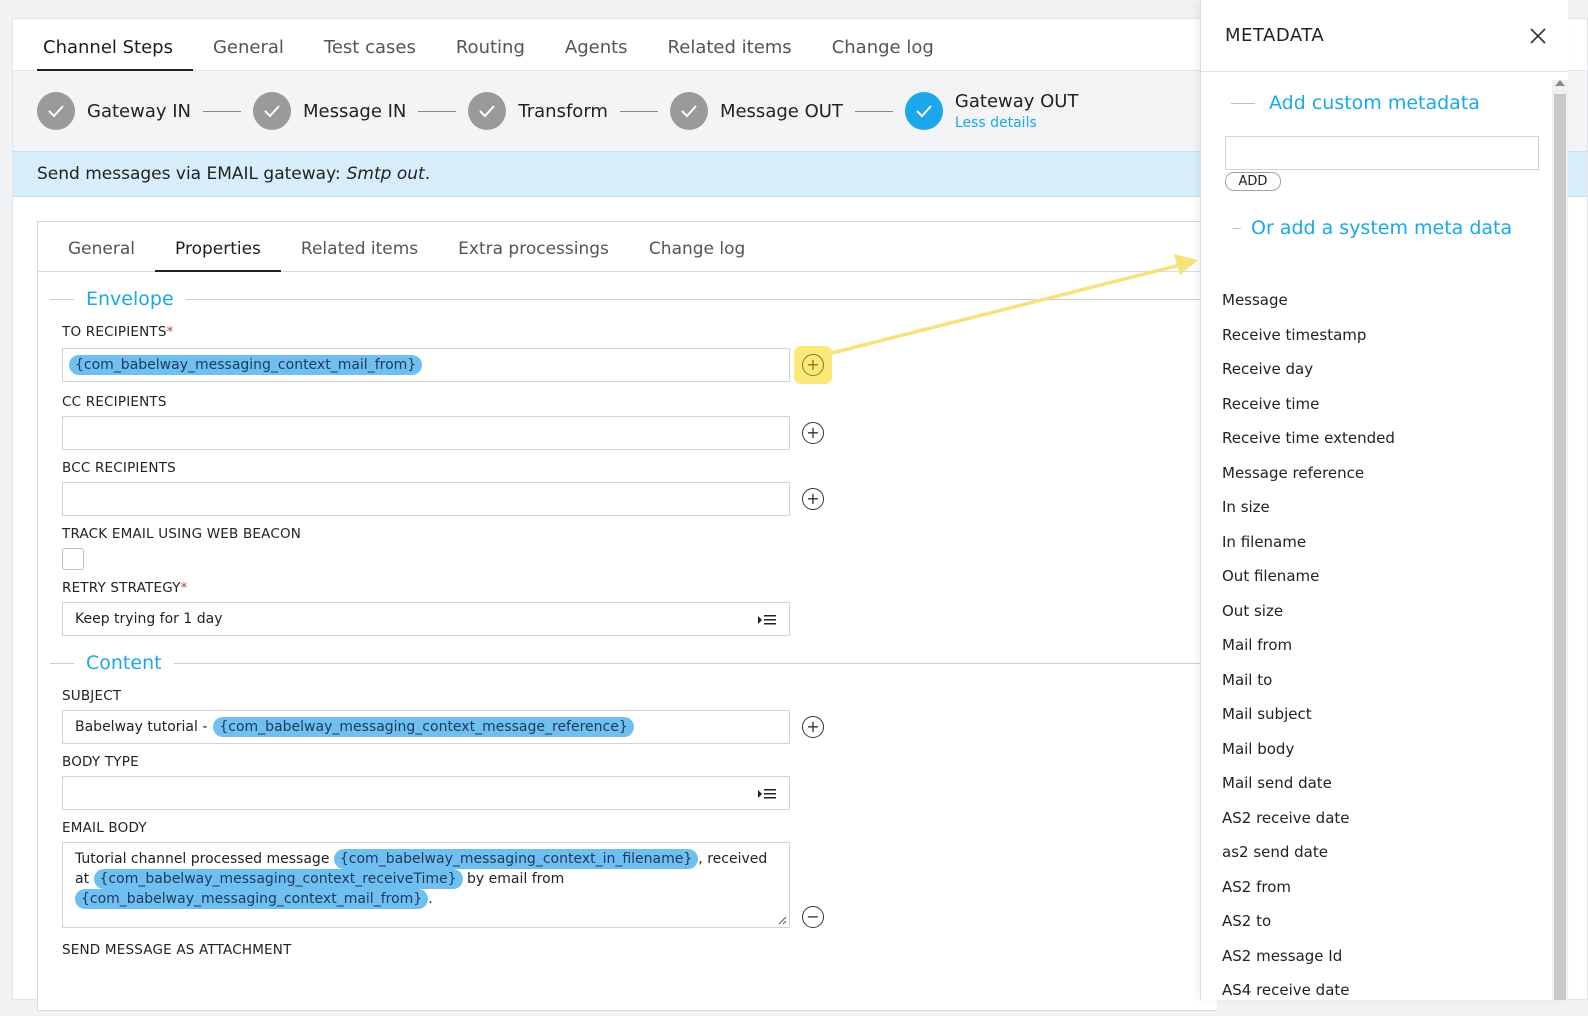 Image resolution: width=1588 pixels, height=1016 pixels. Describe the element at coordinates (1395, 895) in the screenshot. I see `list-item: AS2 from` at that location.